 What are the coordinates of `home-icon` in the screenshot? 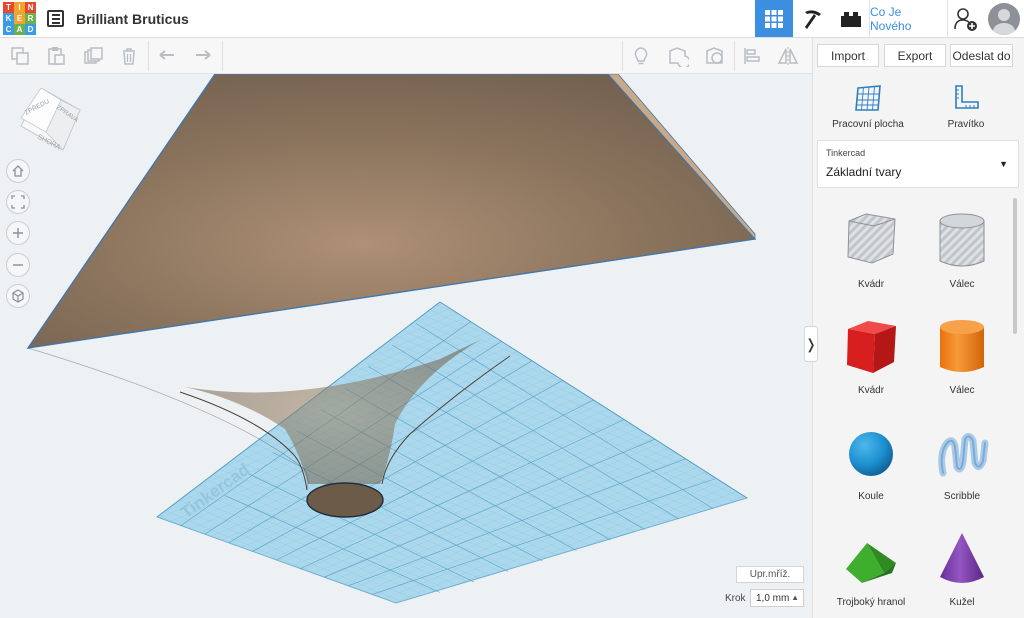 It's located at (18, 171).